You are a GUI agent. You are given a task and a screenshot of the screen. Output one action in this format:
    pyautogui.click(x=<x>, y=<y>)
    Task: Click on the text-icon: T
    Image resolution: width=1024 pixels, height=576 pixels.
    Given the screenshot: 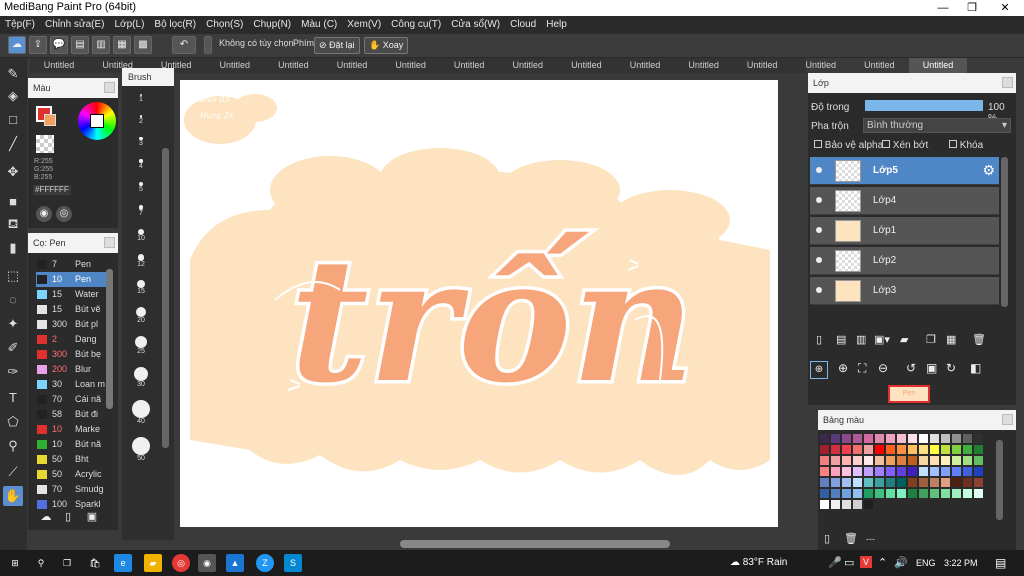 What is the action you would take?
    pyautogui.click(x=13, y=398)
    